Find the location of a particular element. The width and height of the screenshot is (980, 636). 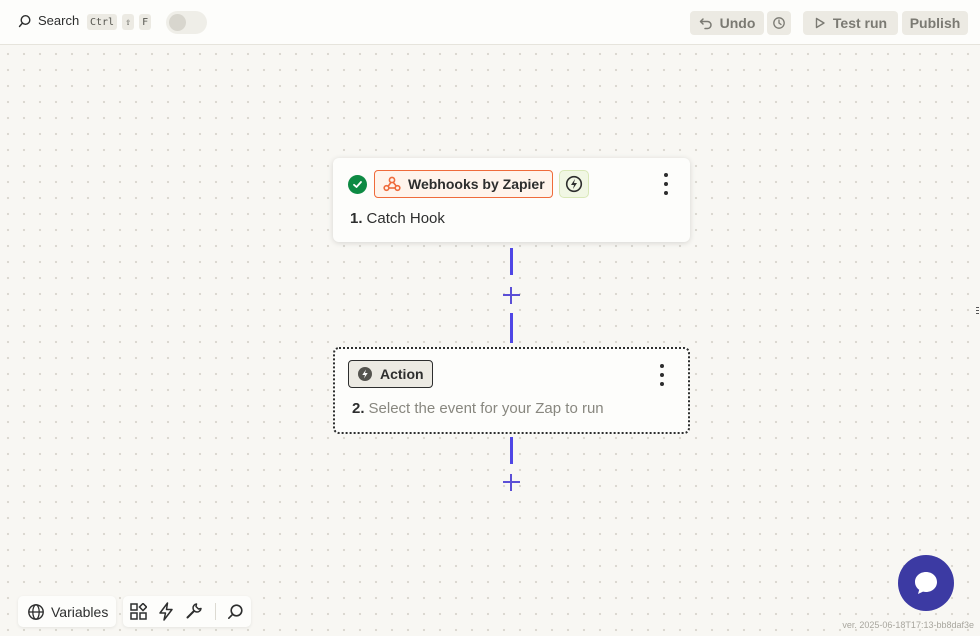

history-button is located at coordinates (779, 23).